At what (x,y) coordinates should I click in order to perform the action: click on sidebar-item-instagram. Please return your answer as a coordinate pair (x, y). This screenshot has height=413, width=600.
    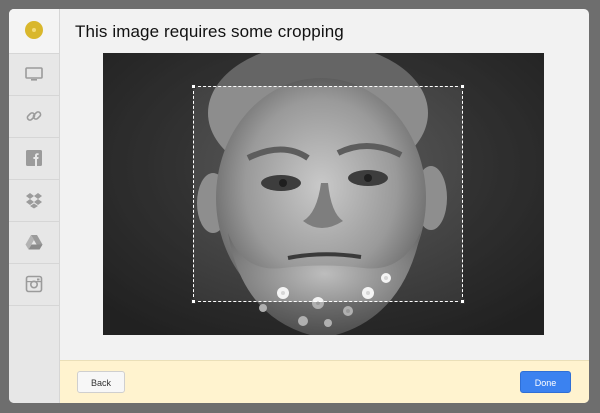
    Looking at the image, I should click on (34, 284).